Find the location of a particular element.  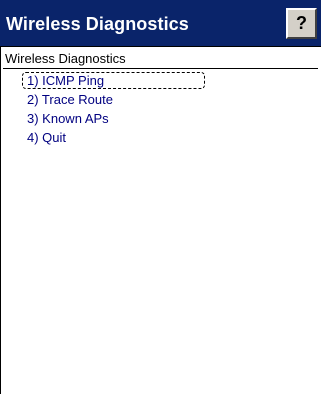

menu-item-trace-route: 2) Trace Route is located at coordinates (113, 99).